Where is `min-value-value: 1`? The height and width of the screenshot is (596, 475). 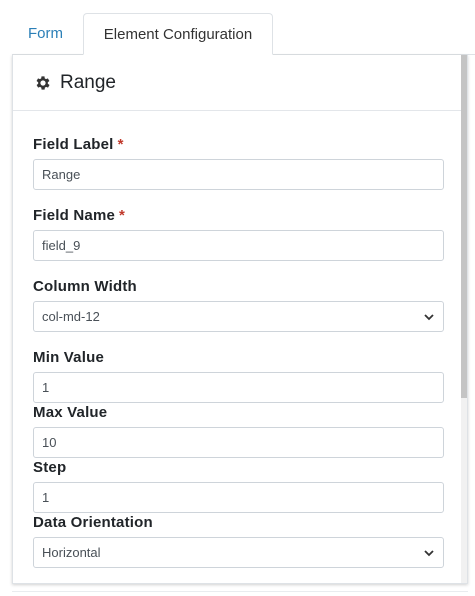 min-value-value: 1 is located at coordinates (46, 387).